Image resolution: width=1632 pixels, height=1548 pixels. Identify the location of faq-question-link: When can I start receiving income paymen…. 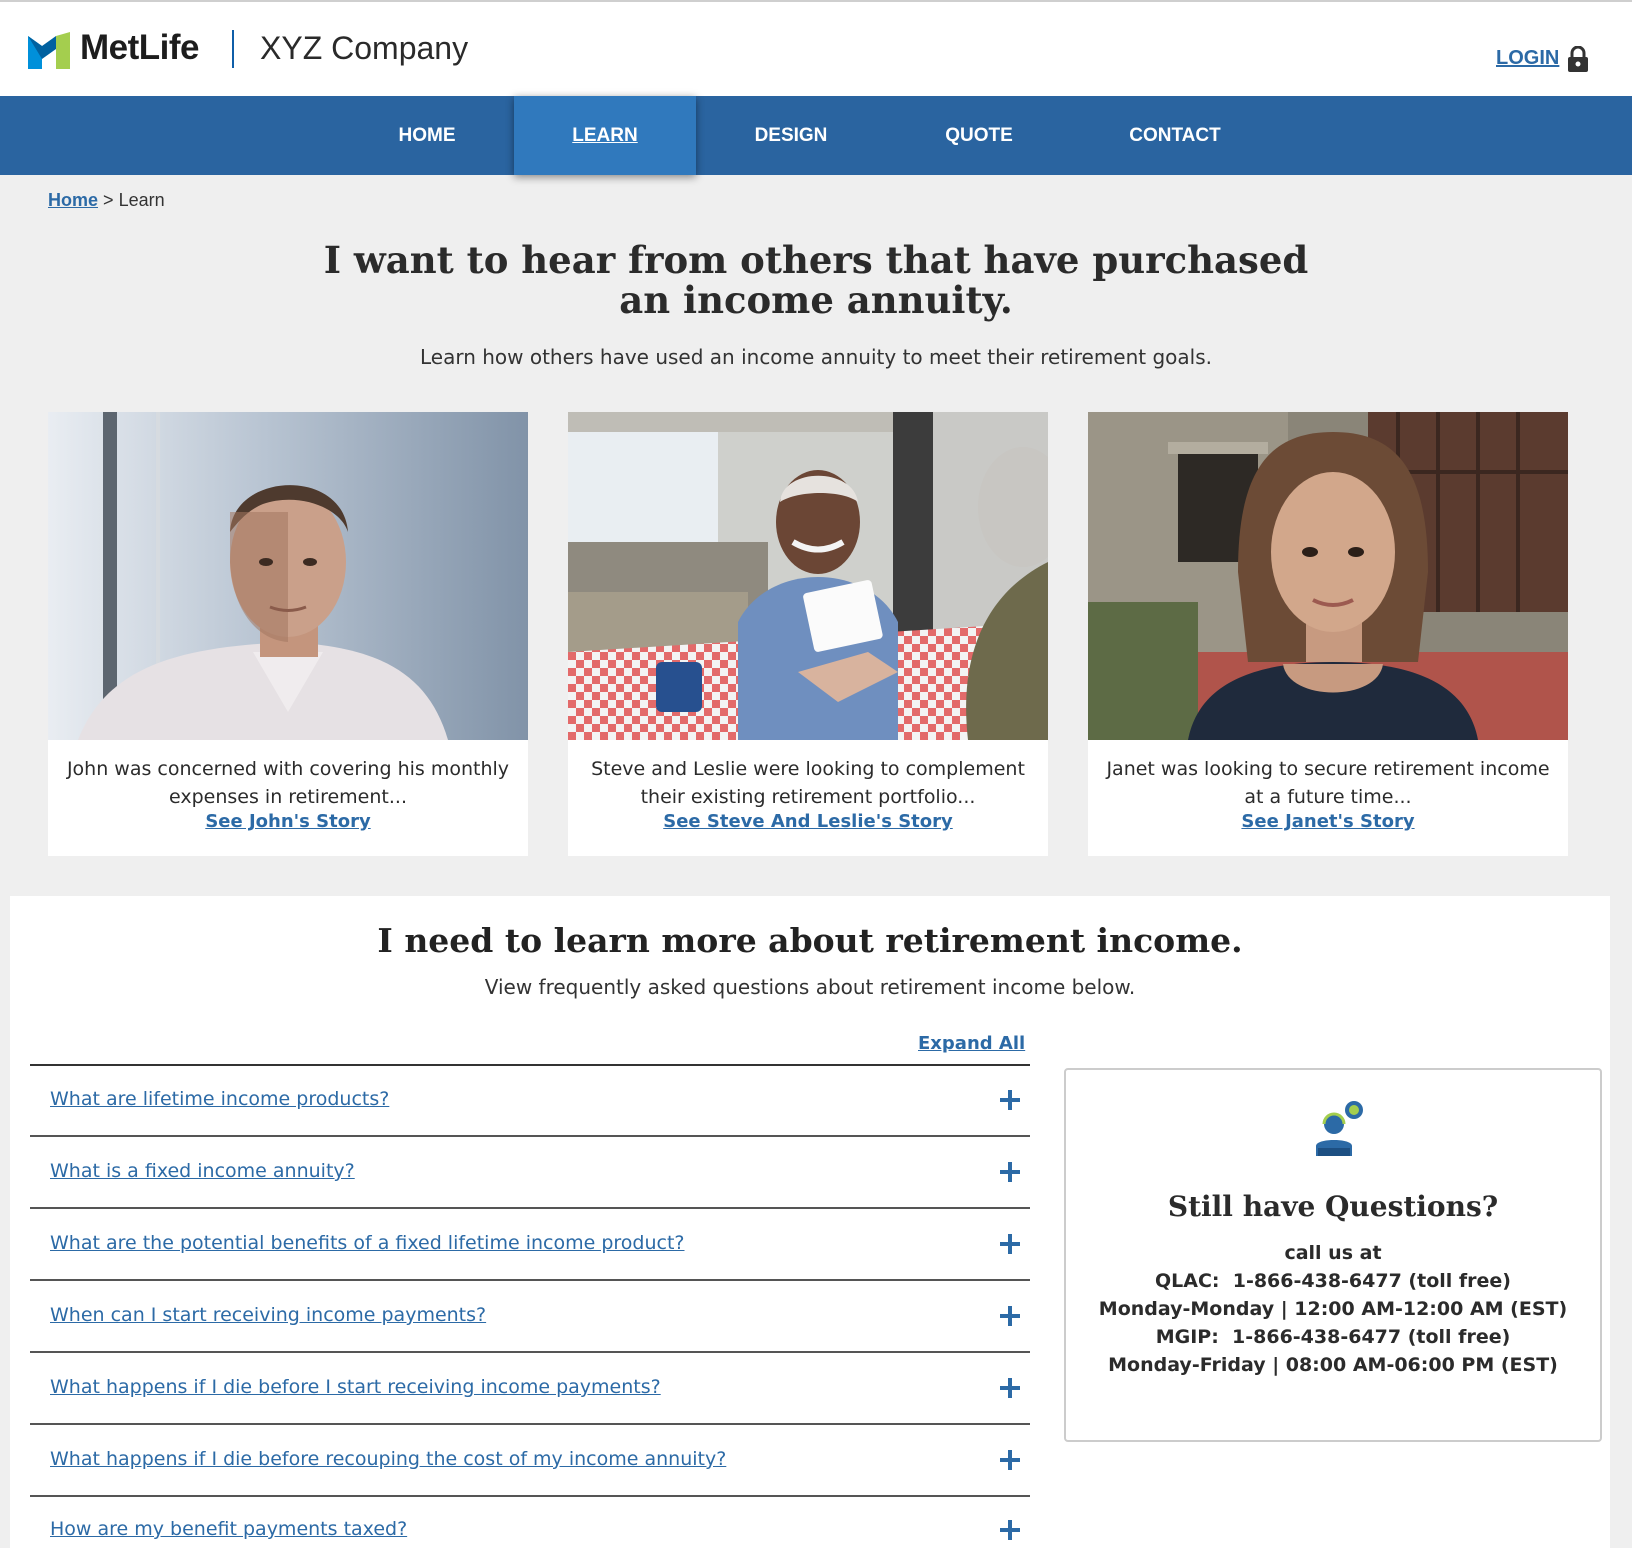
(268, 1315).